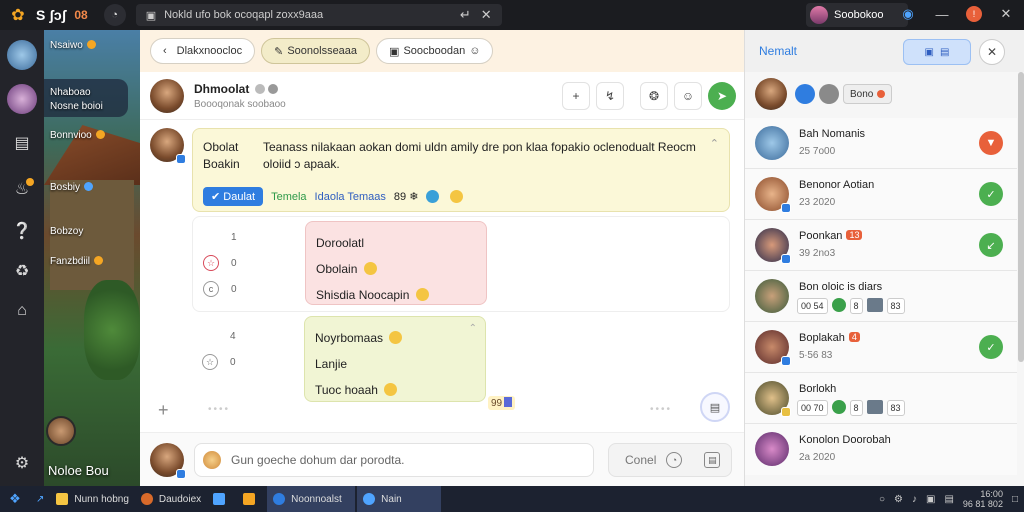 The image size is (1024, 512). Describe the element at coordinates (220, 289) in the screenshot. I see `thread-row: c0` at that location.